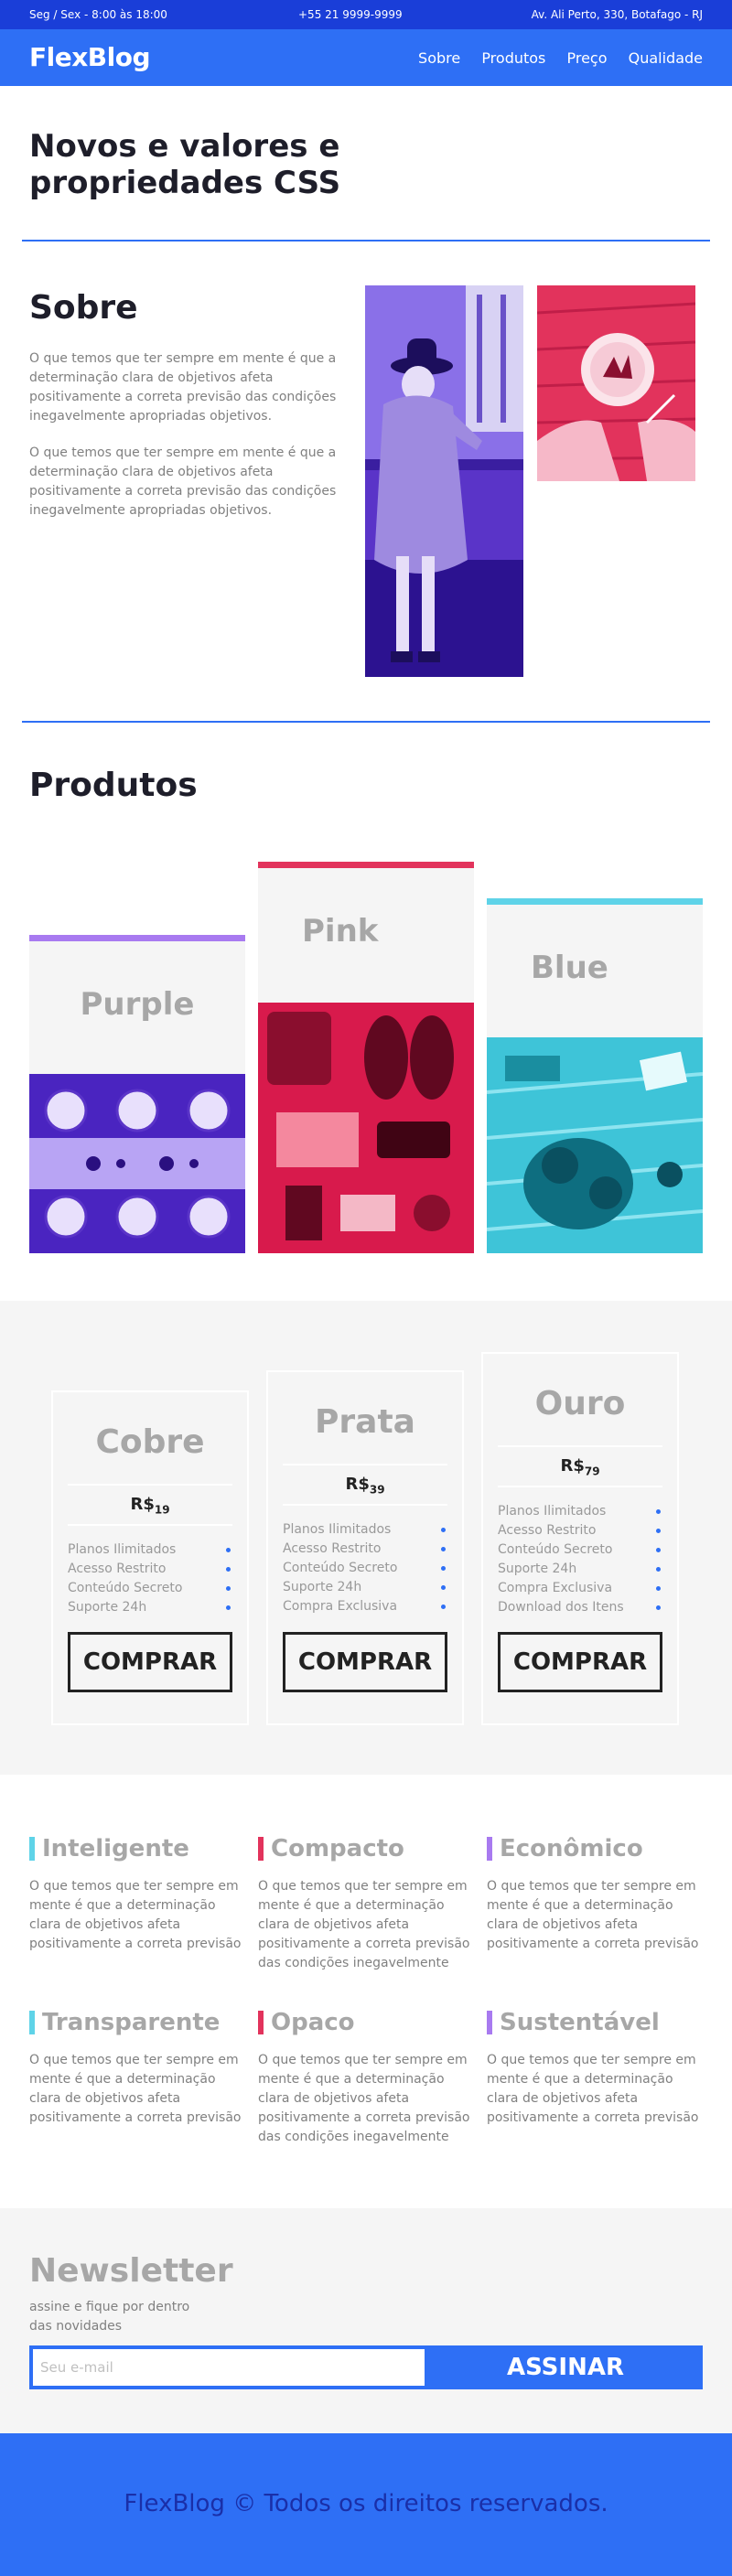 The width and height of the screenshot is (732, 2576). Describe the element at coordinates (595, 1848) in the screenshot. I see `feature-title: Econômico` at that location.